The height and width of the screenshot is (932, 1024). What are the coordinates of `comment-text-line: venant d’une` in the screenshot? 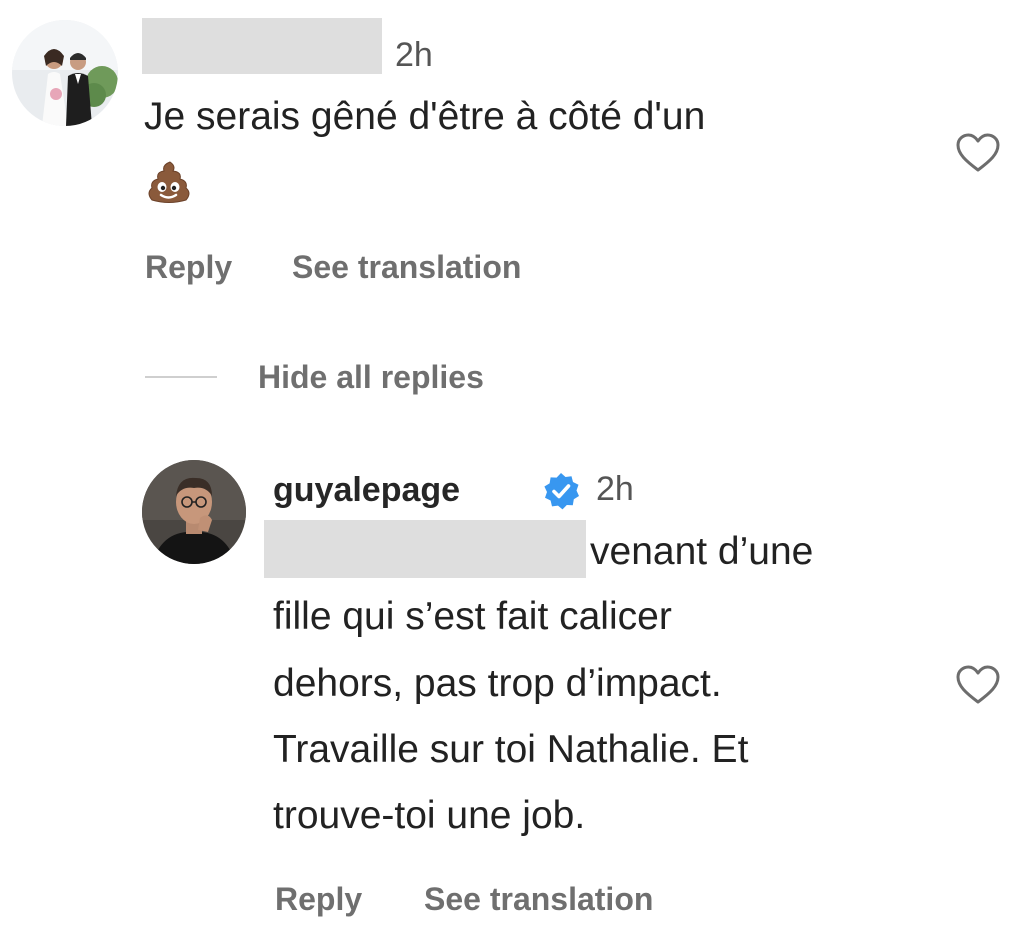 It's located at (702, 551).